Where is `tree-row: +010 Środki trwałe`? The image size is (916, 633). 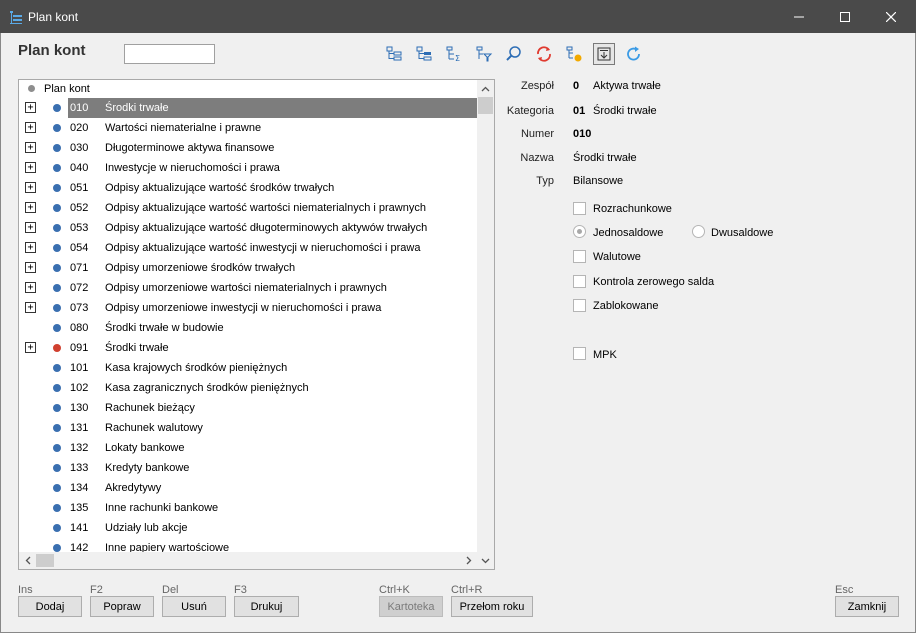
tree-row: +010 Środki trwałe is located at coordinates (249, 108).